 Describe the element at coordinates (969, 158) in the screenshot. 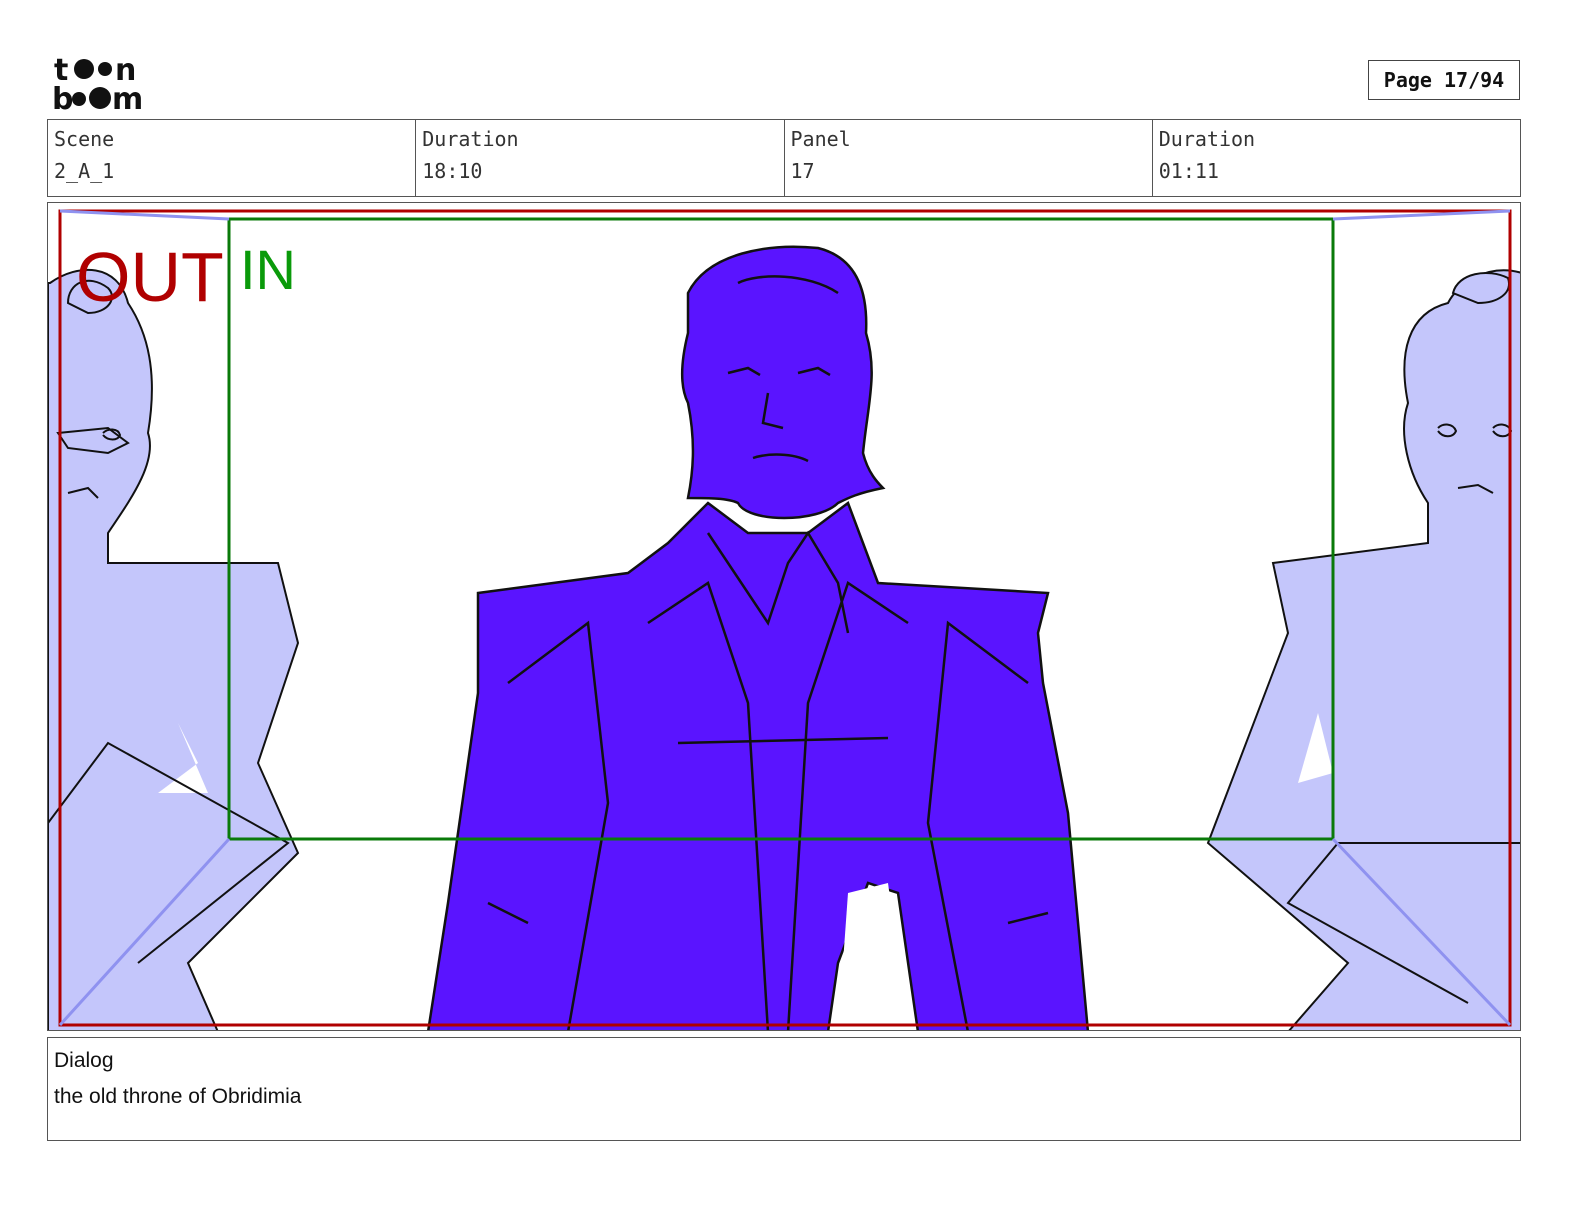

I see `panel-cell: Panel 17` at that location.